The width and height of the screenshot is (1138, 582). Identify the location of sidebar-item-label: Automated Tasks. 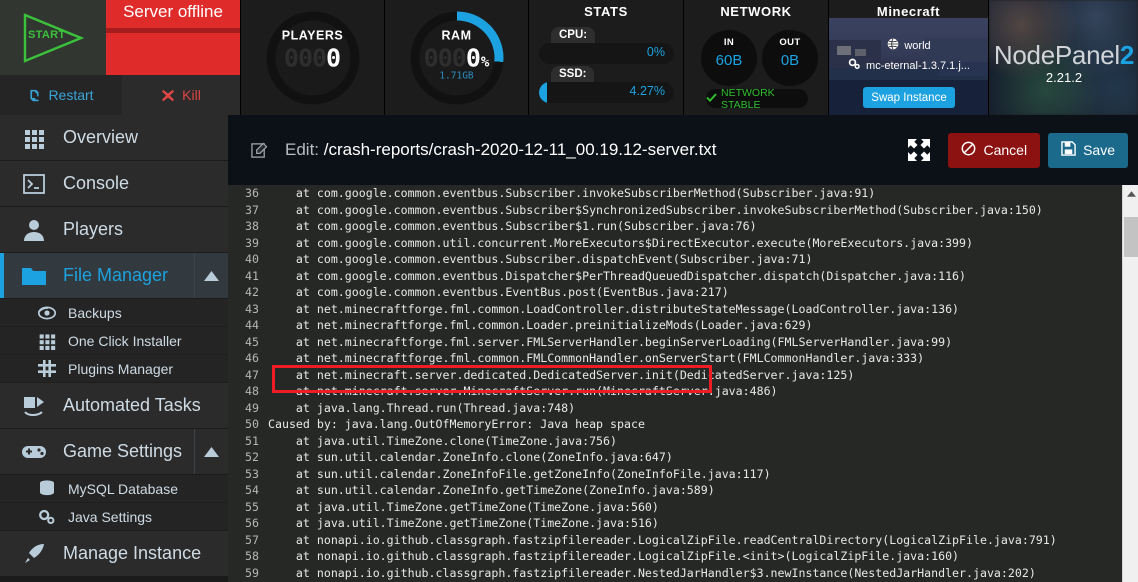
(132, 405).